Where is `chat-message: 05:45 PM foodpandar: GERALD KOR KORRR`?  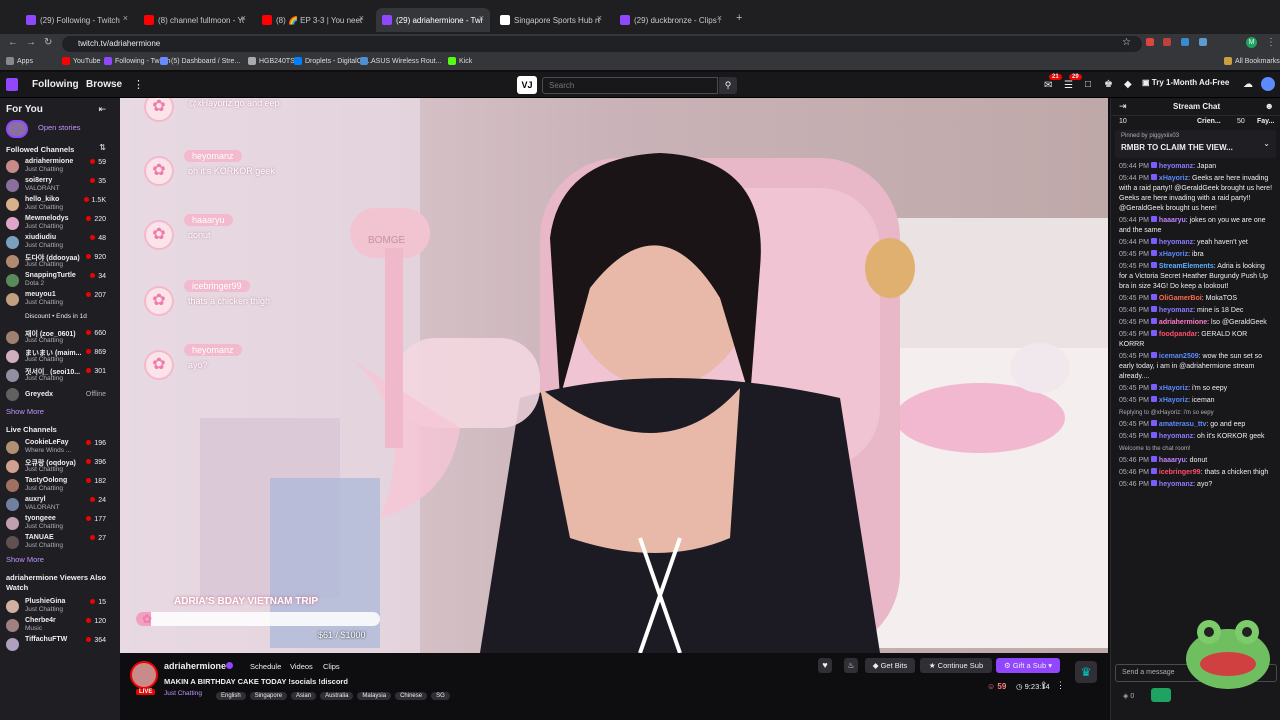 chat-message: 05:45 PM foodpandar: GERALD KOR KORRR is located at coordinates (1195, 340).